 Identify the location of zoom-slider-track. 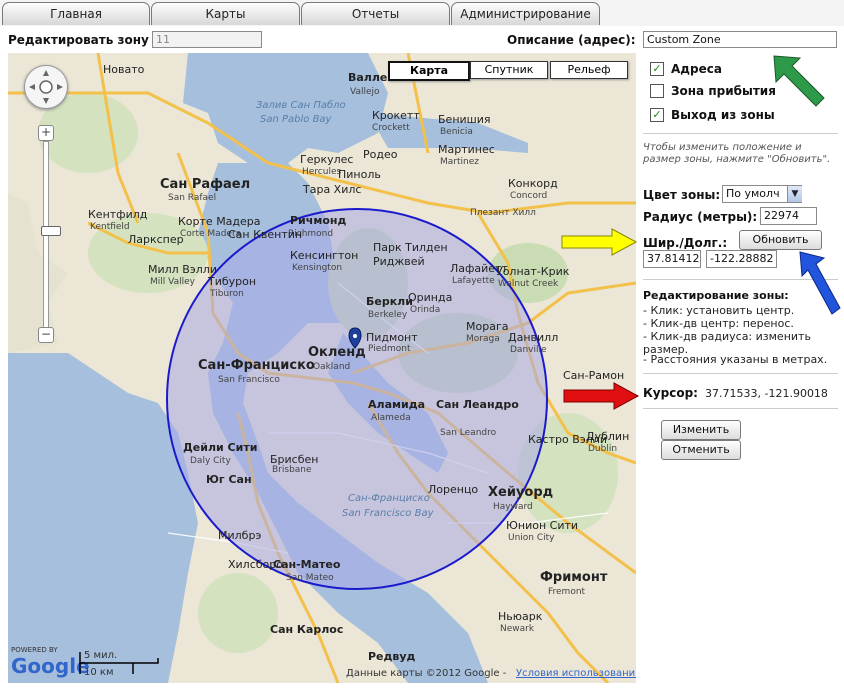
(51, 235).